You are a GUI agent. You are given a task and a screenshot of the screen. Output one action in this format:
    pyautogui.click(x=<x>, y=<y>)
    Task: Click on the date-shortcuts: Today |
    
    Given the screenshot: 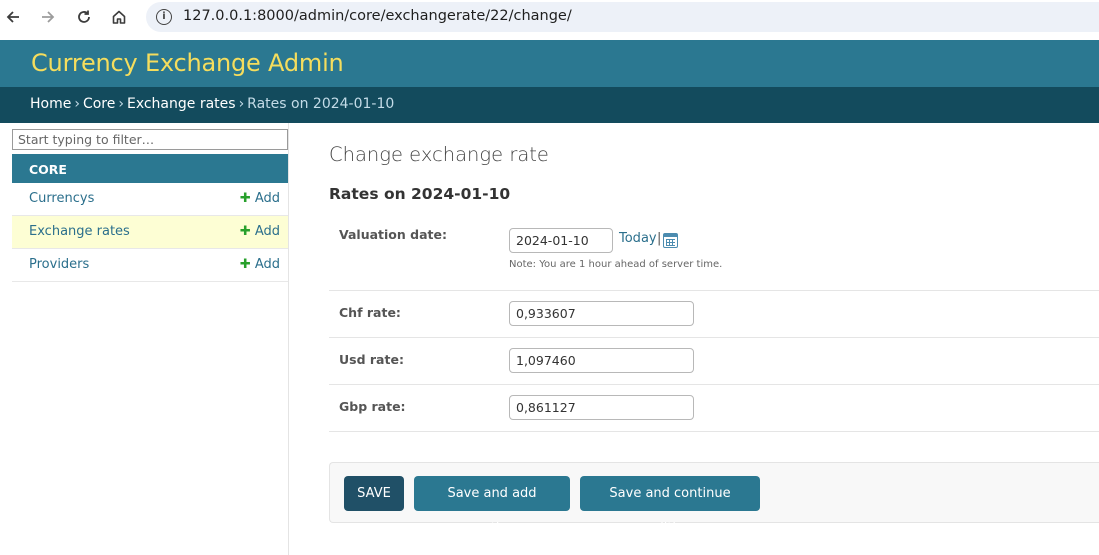 What is the action you would take?
    pyautogui.click(x=714, y=241)
    